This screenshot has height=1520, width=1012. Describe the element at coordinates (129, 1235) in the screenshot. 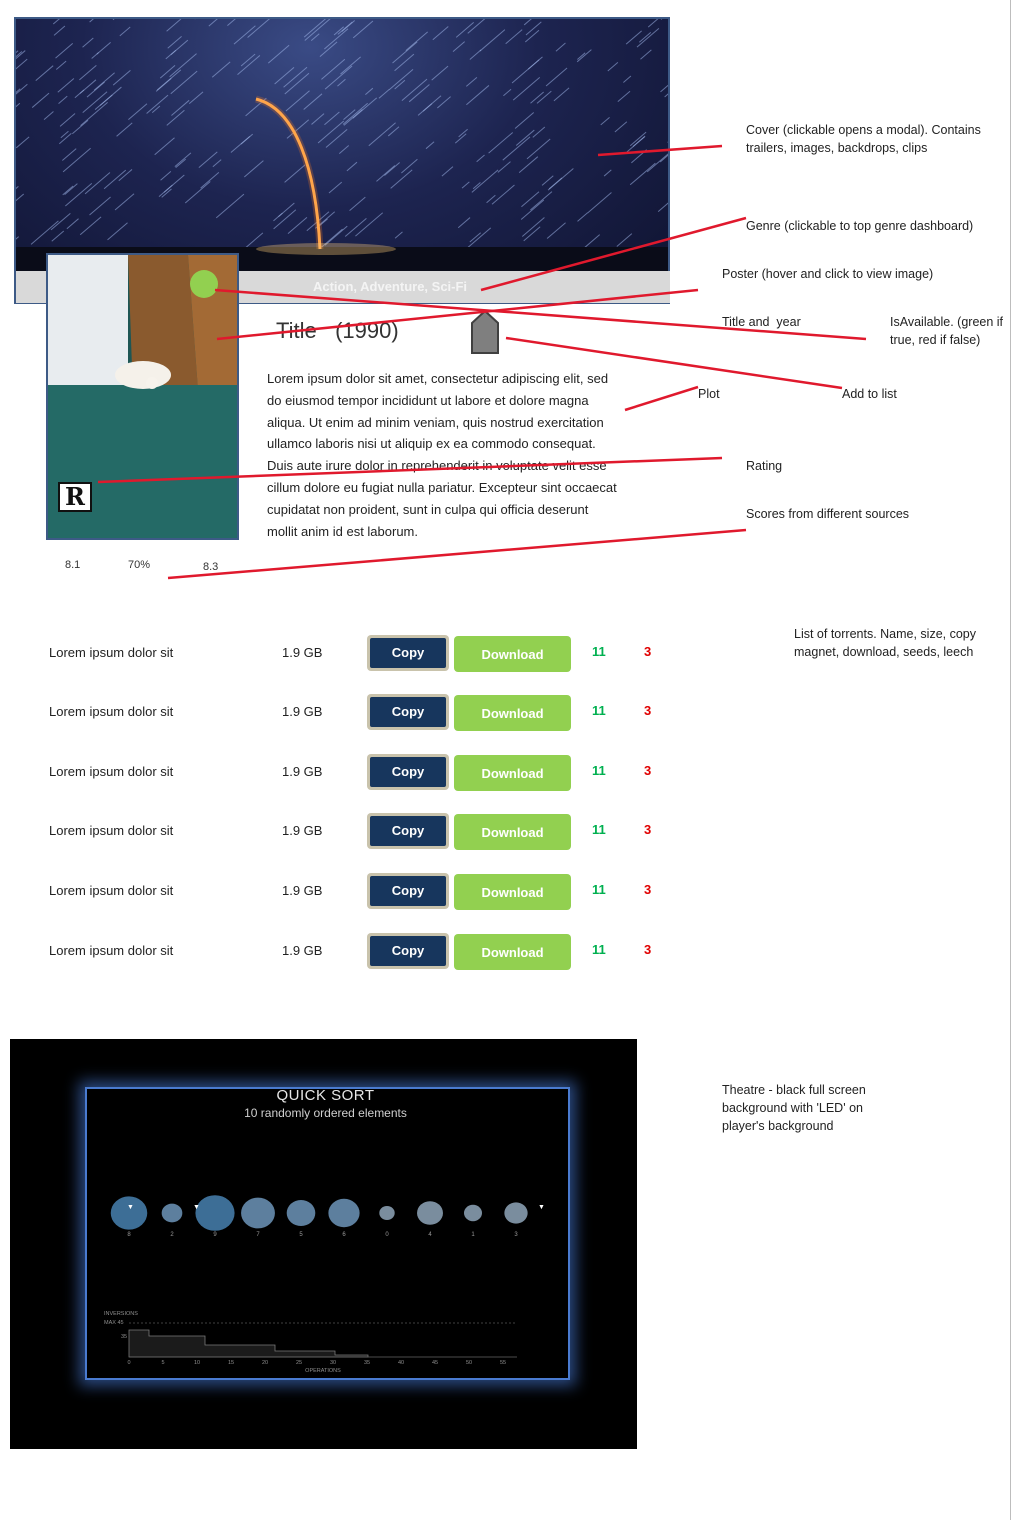

I see `sort-element-label: 8` at that location.